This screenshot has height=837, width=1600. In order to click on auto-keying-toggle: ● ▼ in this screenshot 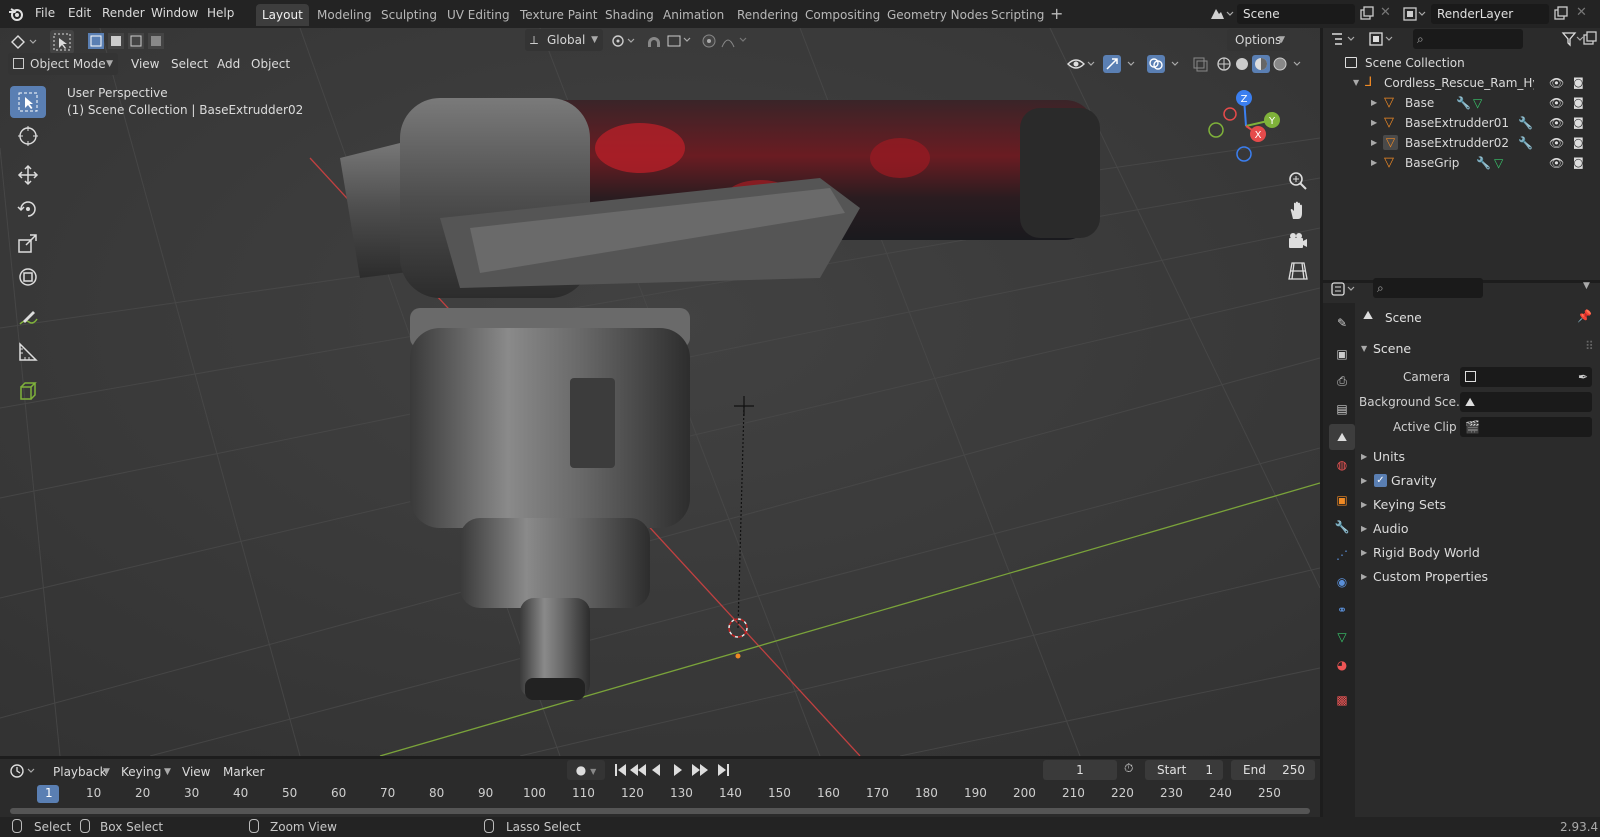, I will do `click(586, 770)`.